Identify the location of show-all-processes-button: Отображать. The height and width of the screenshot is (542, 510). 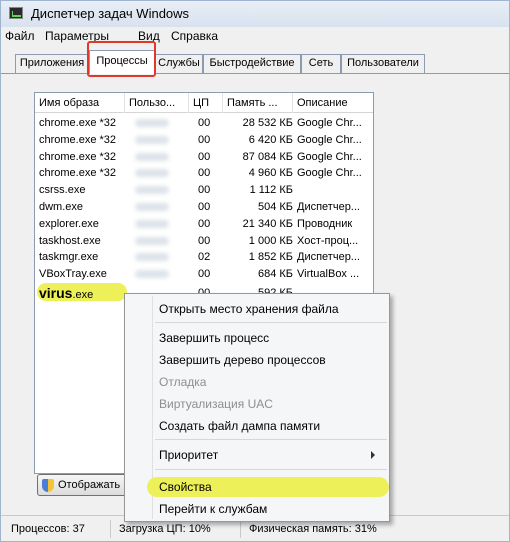
(82, 485).